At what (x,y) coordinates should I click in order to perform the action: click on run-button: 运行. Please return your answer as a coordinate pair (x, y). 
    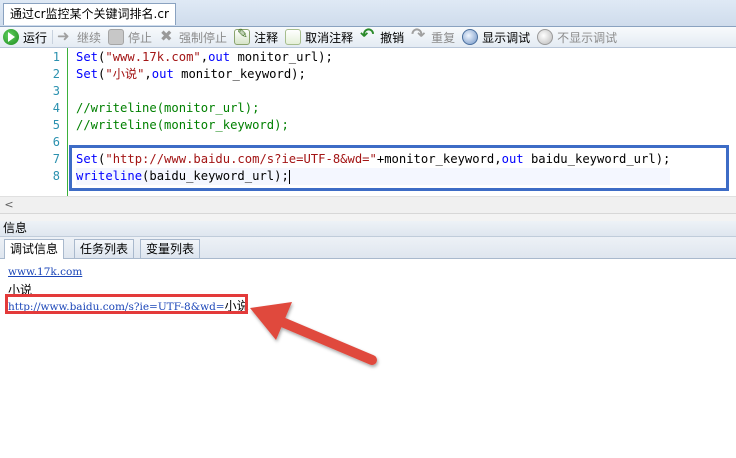
    Looking at the image, I should click on (25, 37).